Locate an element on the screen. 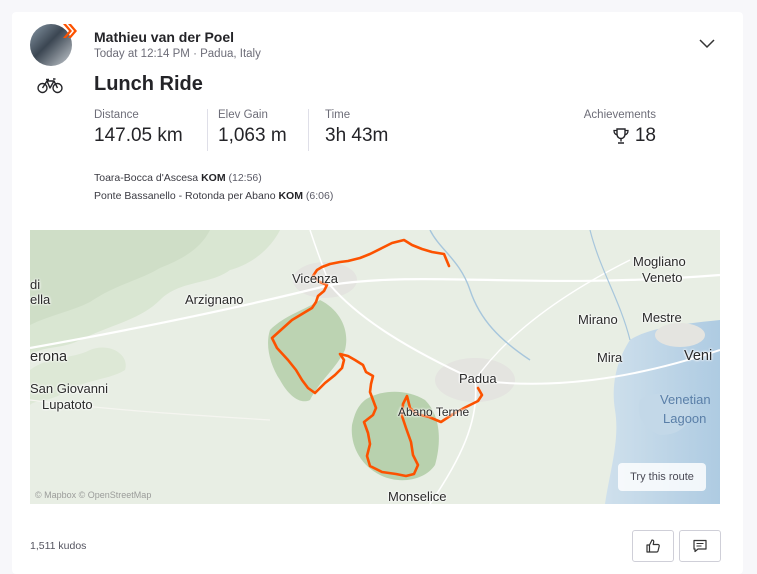 The width and height of the screenshot is (757, 574). map-attribution: © Mapbox © OpenStreetMap is located at coordinates (93, 495).